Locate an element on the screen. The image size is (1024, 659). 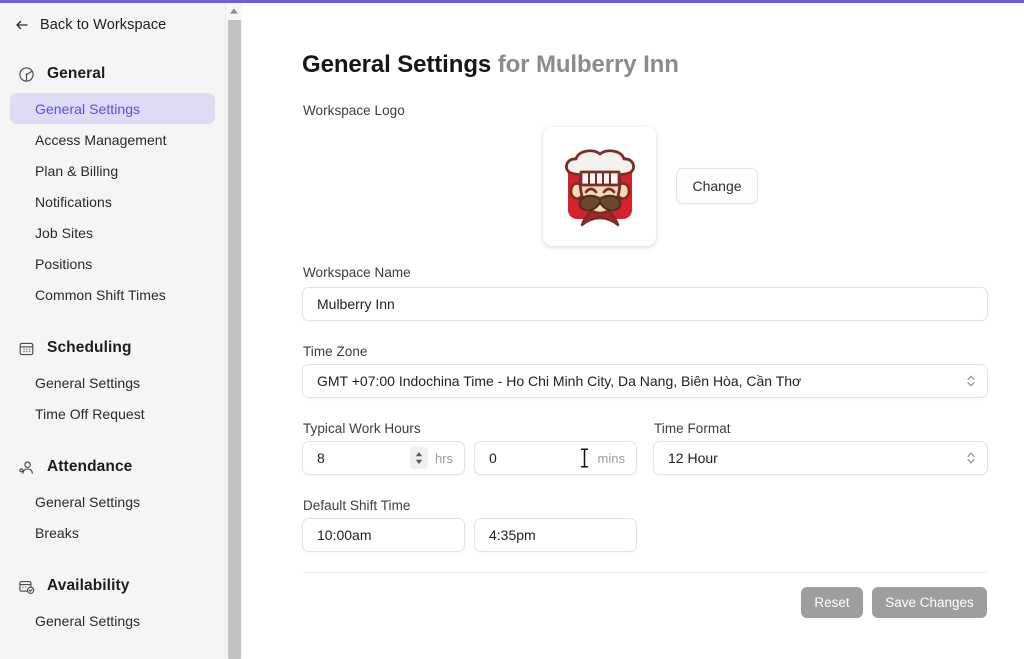
change-logo-button: Change is located at coordinates (717, 186).